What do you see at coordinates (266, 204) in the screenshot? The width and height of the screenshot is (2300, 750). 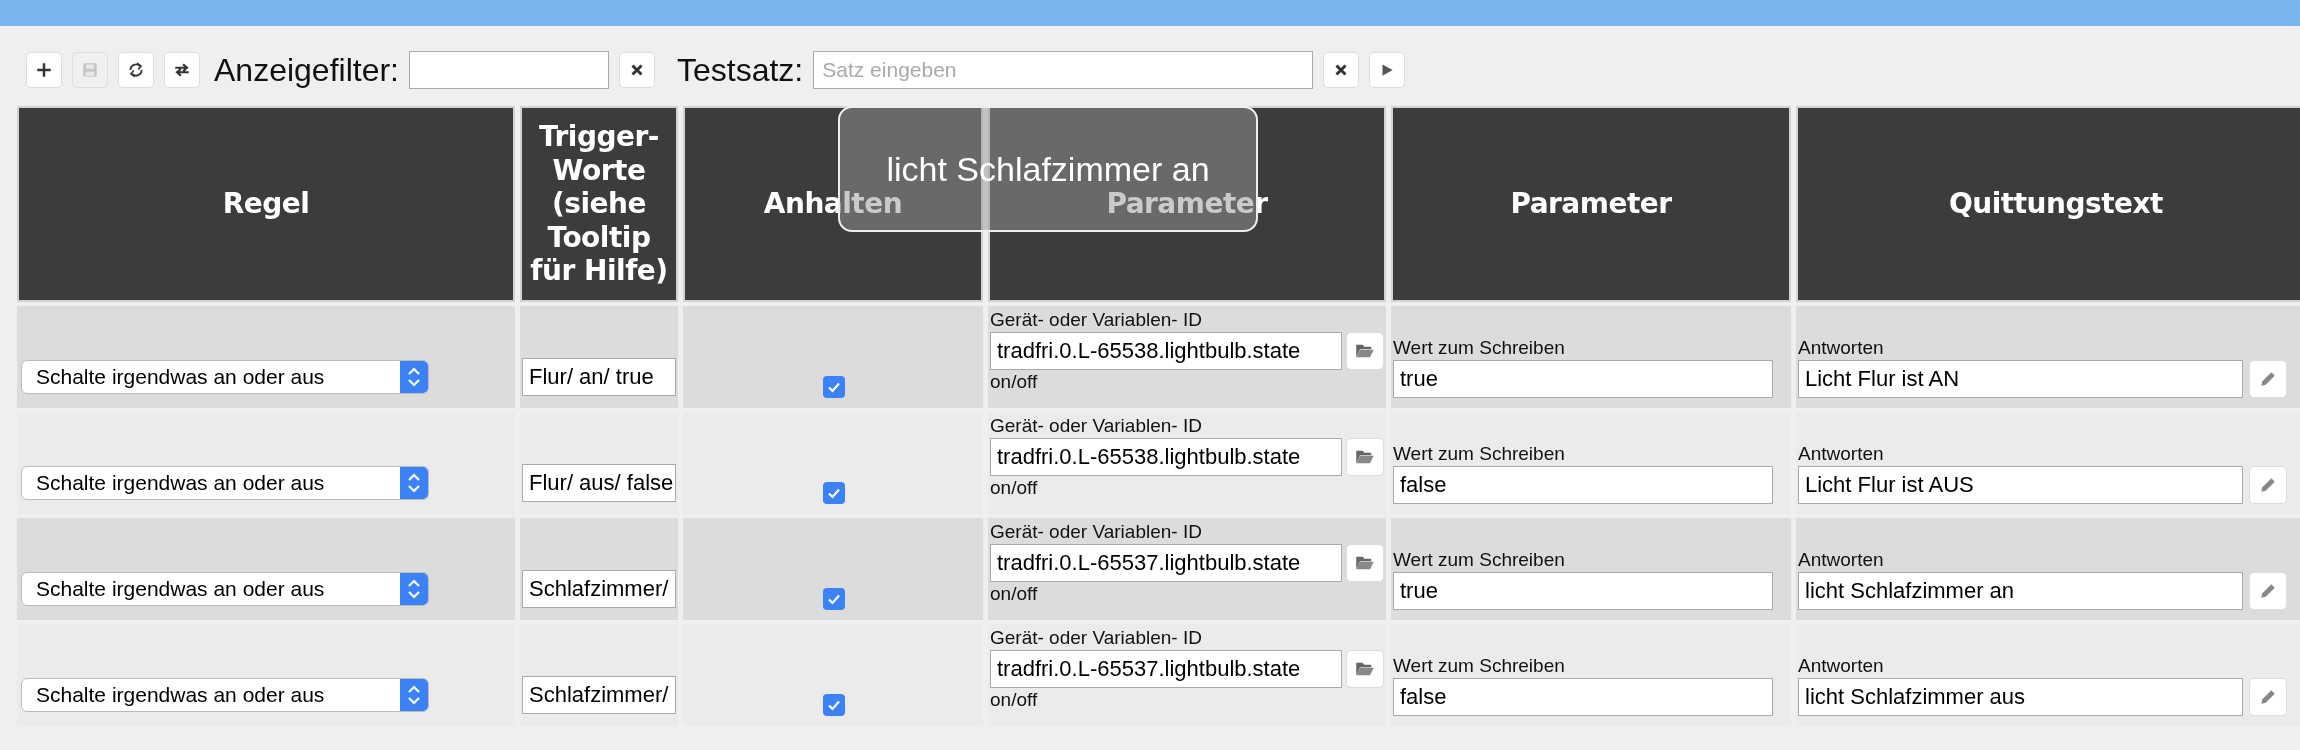 I see `column-header: Regel` at bounding box center [266, 204].